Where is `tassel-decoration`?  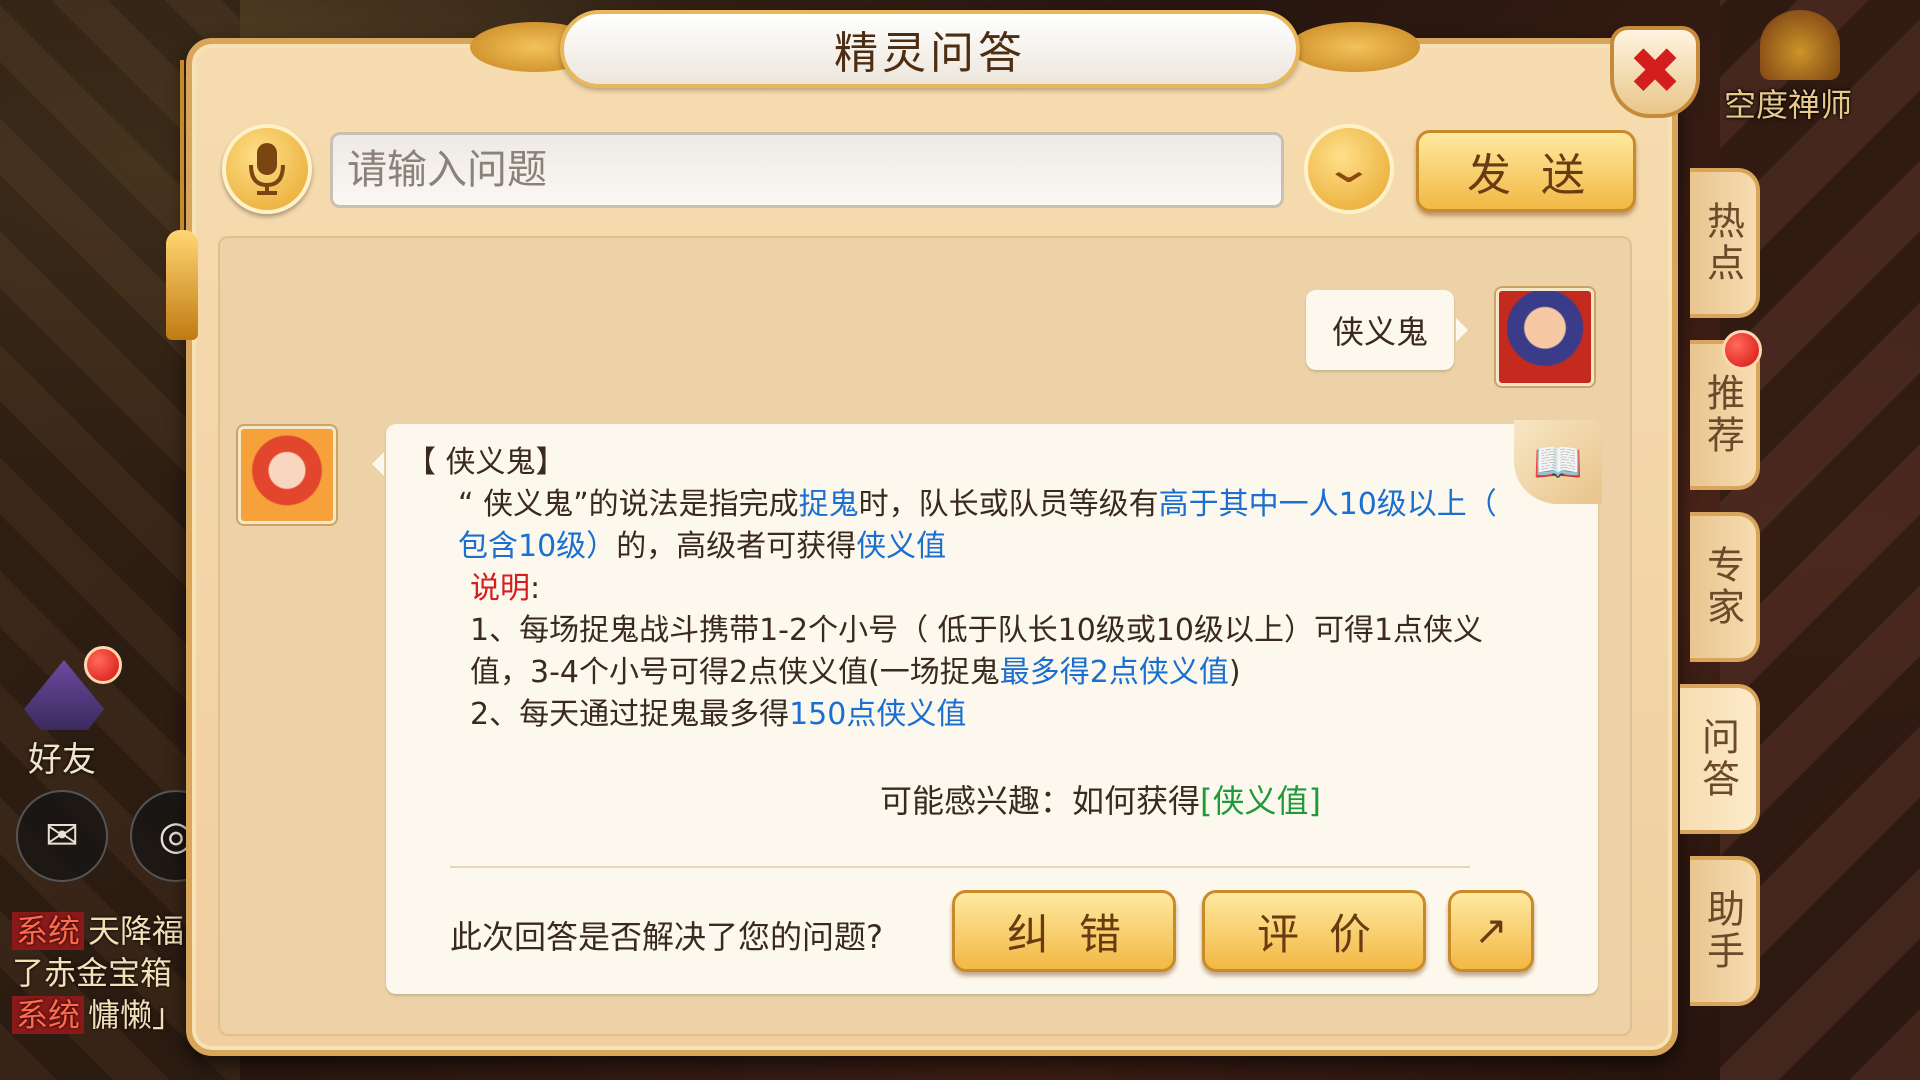 tassel-decoration is located at coordinates (182, 200).